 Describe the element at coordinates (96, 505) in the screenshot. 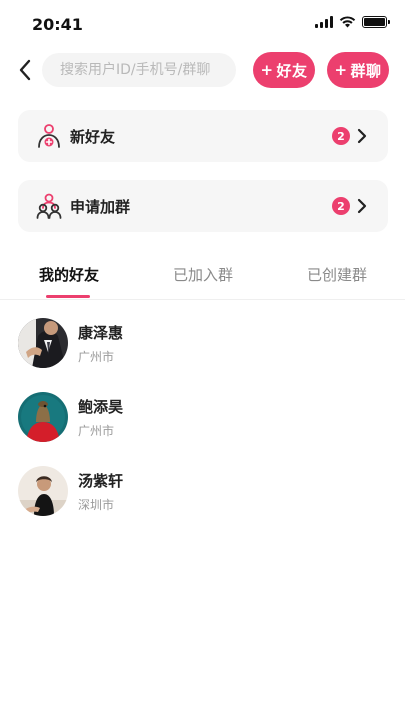

I see `friend-city: 深圳市` at that location.